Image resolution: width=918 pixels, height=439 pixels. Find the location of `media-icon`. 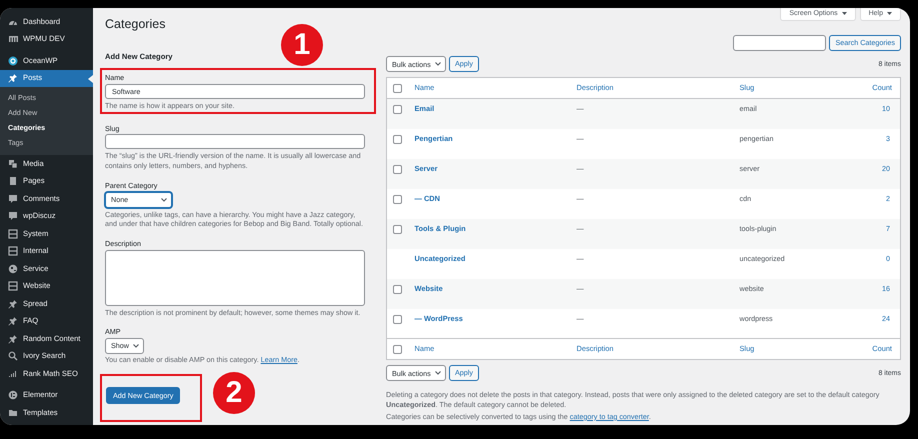

media-icon is located at coordinates (13, 163).